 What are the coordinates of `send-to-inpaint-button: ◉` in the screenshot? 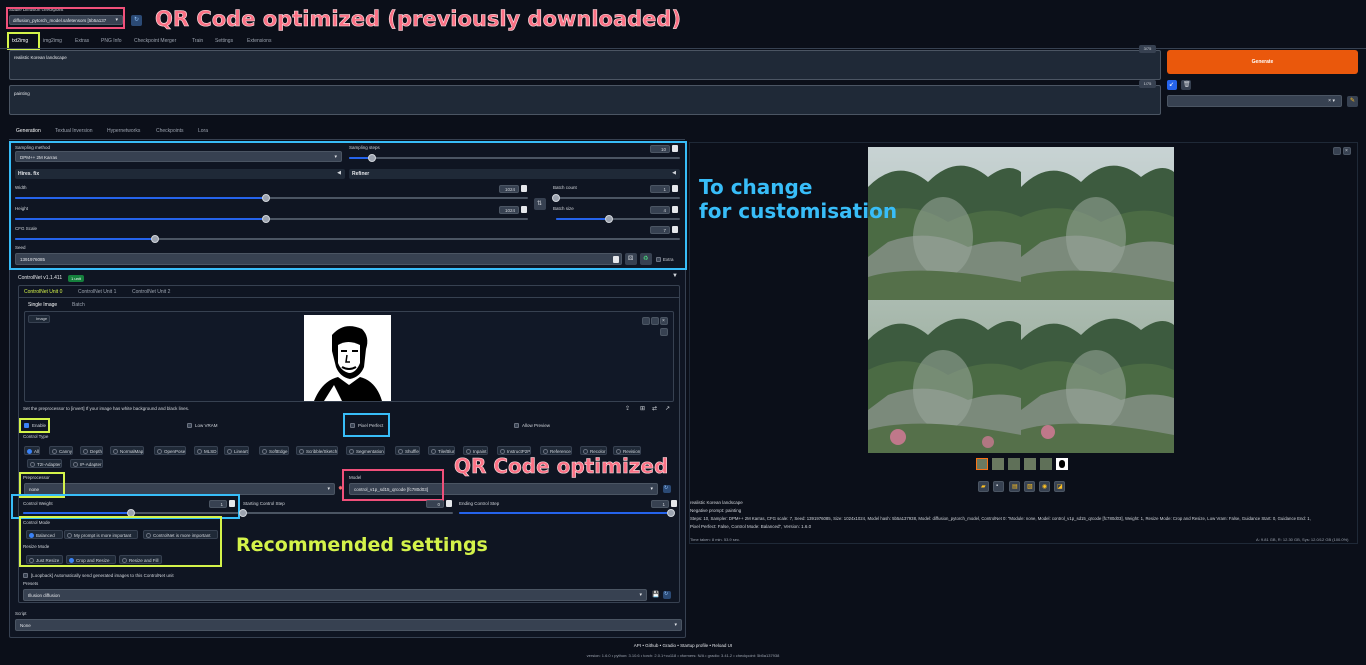 It's located at (1044, 486).